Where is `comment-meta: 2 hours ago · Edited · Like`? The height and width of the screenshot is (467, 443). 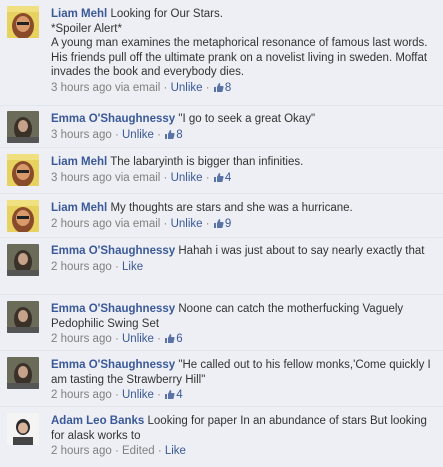
comment-meta: 2 hours ago · Edited · Like is located at coordinates (118, 451).